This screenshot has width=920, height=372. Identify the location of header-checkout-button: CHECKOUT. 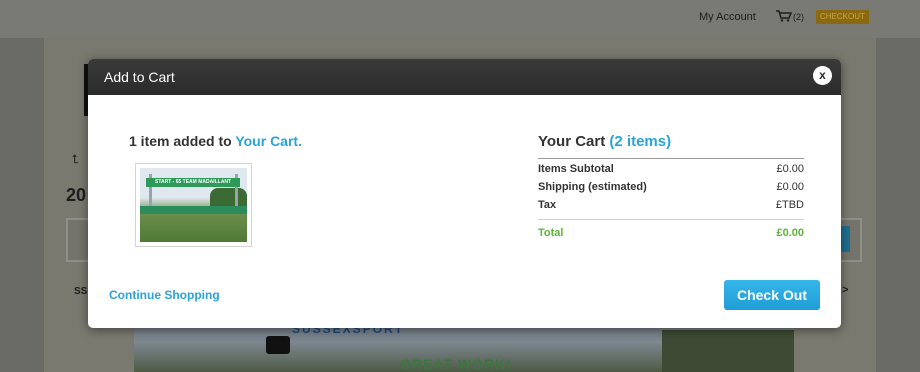
(842, 17).